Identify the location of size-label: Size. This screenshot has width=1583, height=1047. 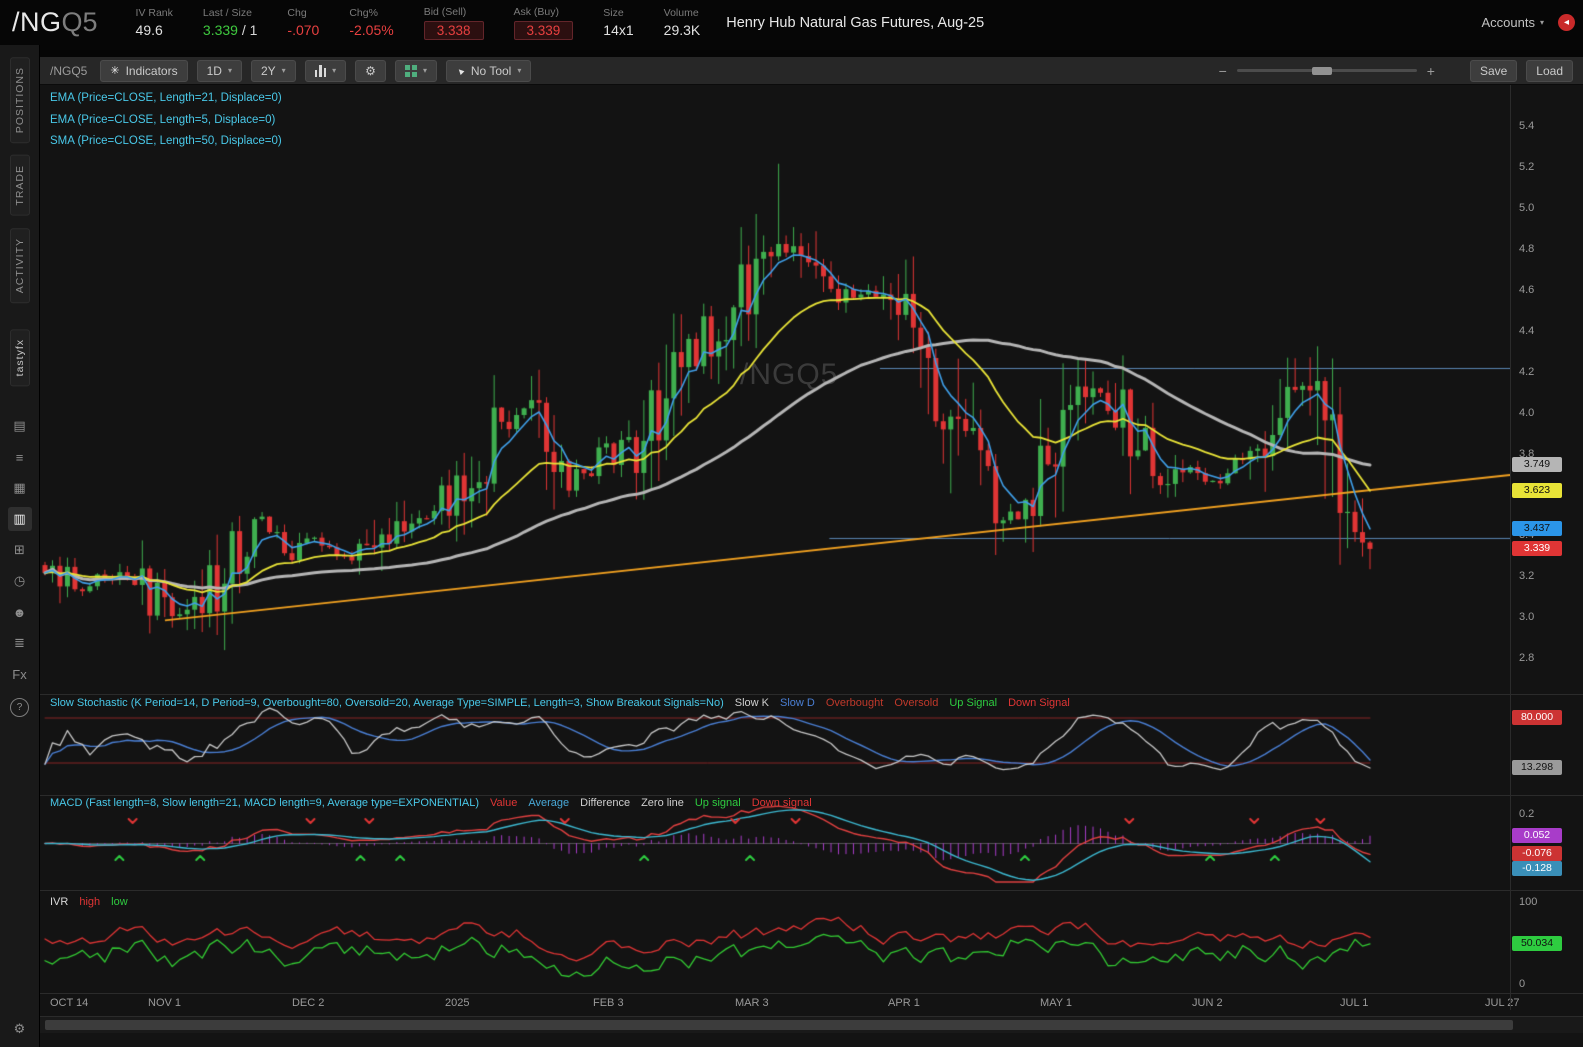
(613, 13).